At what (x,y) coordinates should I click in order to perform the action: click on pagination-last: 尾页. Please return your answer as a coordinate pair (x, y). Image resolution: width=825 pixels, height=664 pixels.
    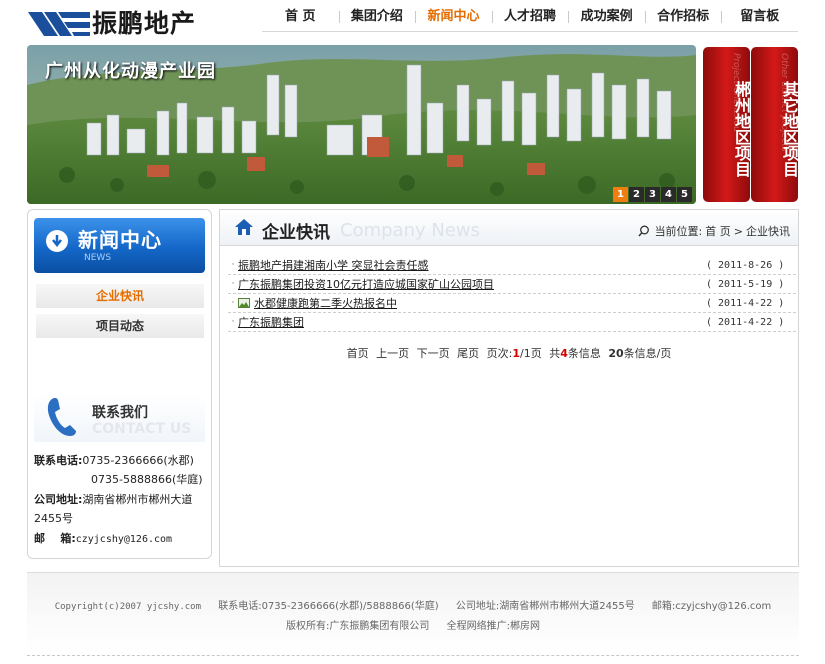
    Looking at the image, I should click on (468, 353).